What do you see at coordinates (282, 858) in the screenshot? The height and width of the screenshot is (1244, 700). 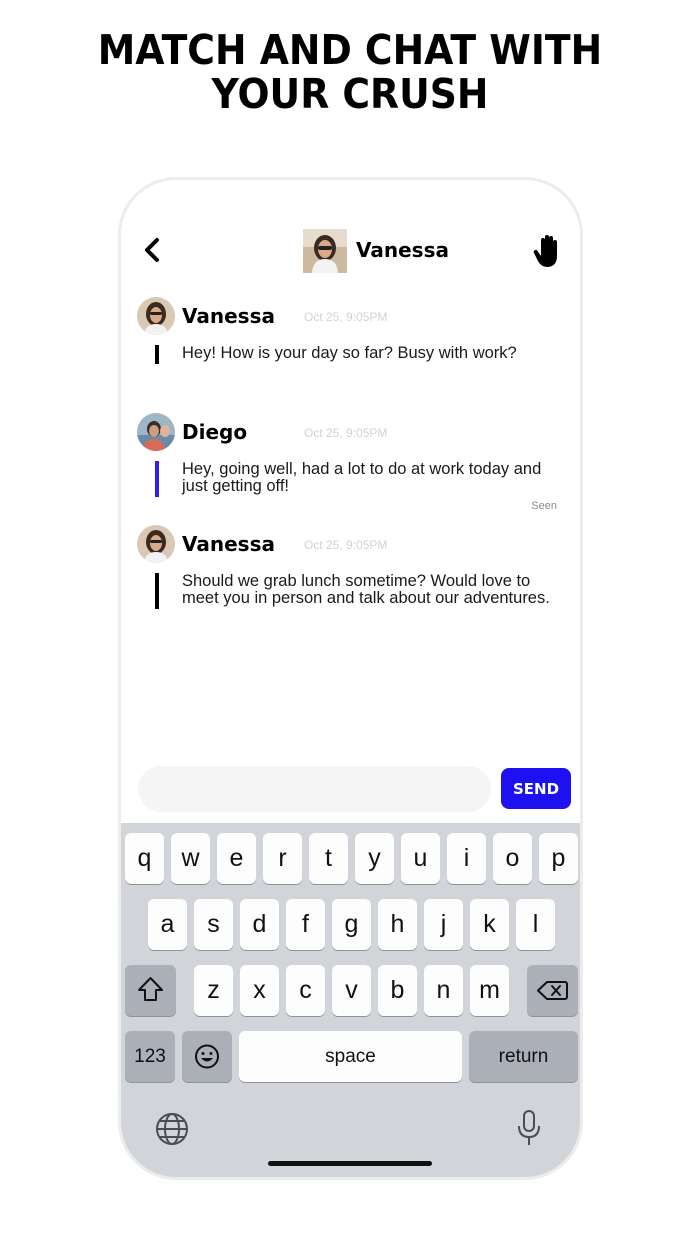 I see `key-r: r` at bounding box center [282, 858].